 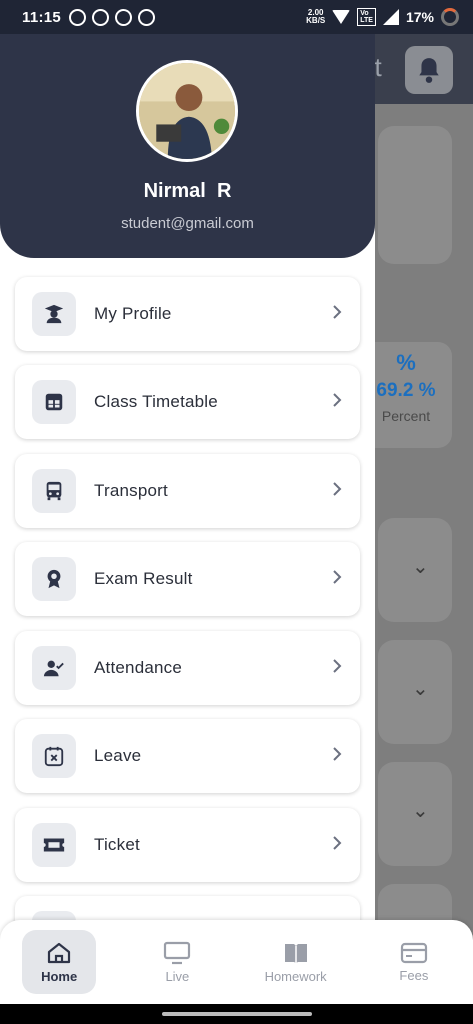 I want to click on award-icon, so click(x=54, y=579).